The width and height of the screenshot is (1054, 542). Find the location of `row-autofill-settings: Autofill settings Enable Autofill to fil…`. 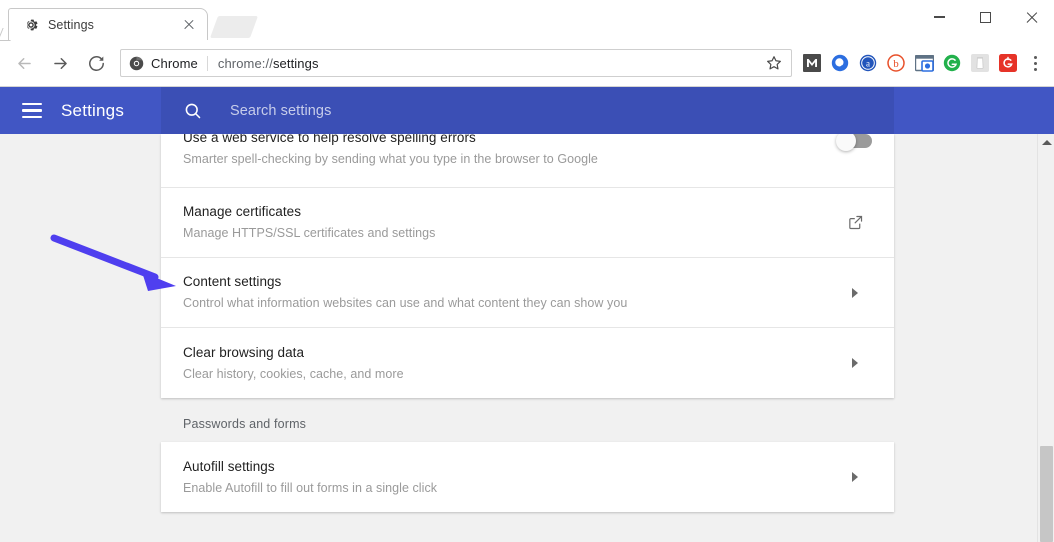

row-autofill-settings: Autofill settings Enable Autofill to fil… is located at coordinates (527, 477).